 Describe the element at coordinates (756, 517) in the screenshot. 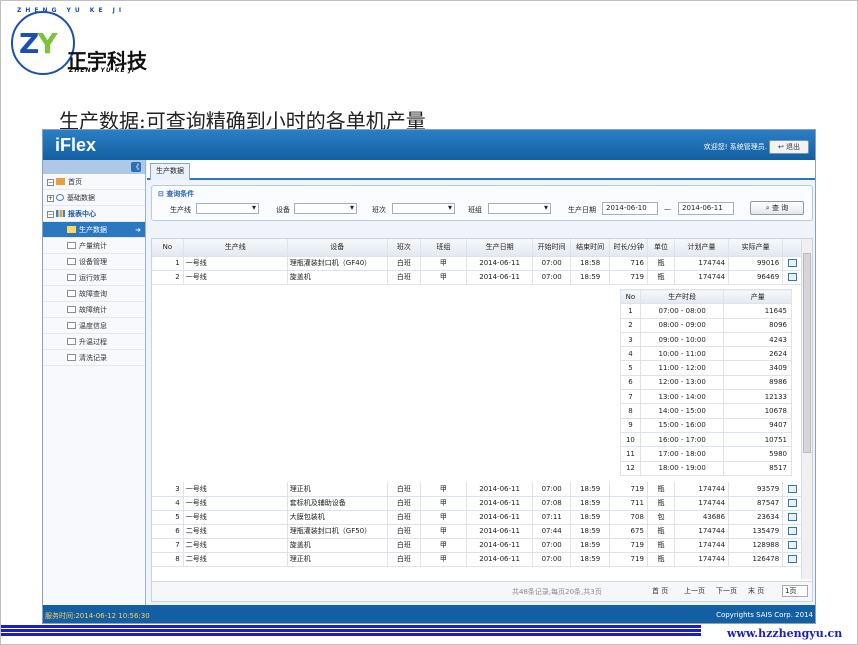

I see `table-cell: 23634` at that location.